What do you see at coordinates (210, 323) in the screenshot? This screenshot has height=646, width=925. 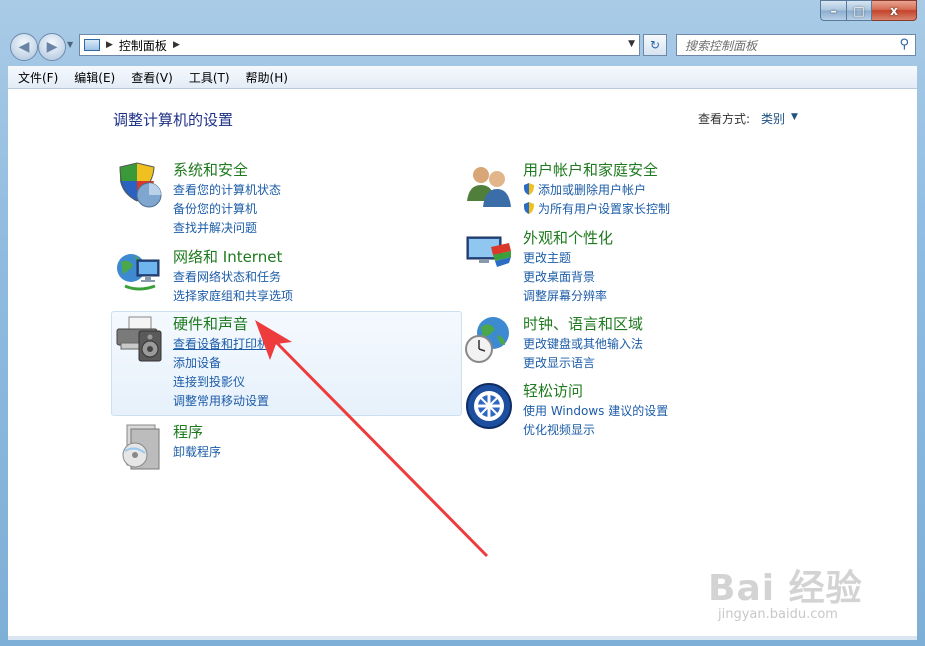 I see `category-title: 硬件和声音` at bounding box center [210, 323].